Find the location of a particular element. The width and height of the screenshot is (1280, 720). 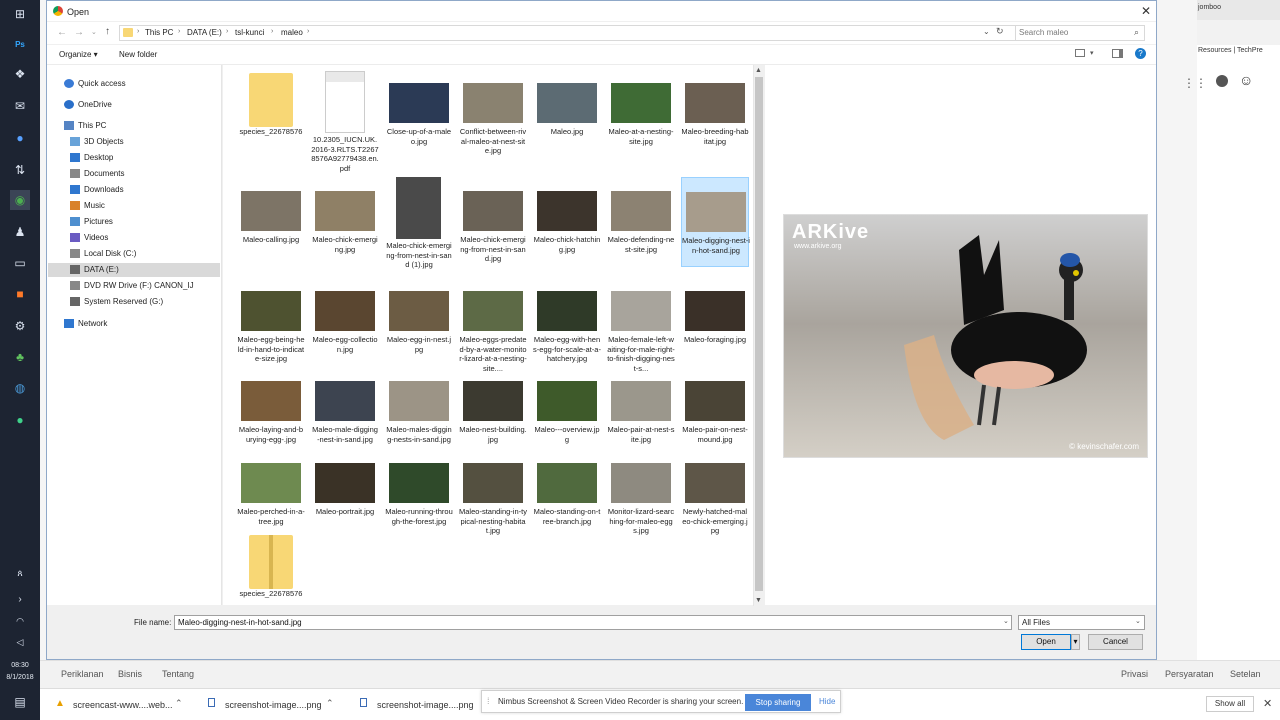

green-icon: ● is located at coordinates (20, 420).